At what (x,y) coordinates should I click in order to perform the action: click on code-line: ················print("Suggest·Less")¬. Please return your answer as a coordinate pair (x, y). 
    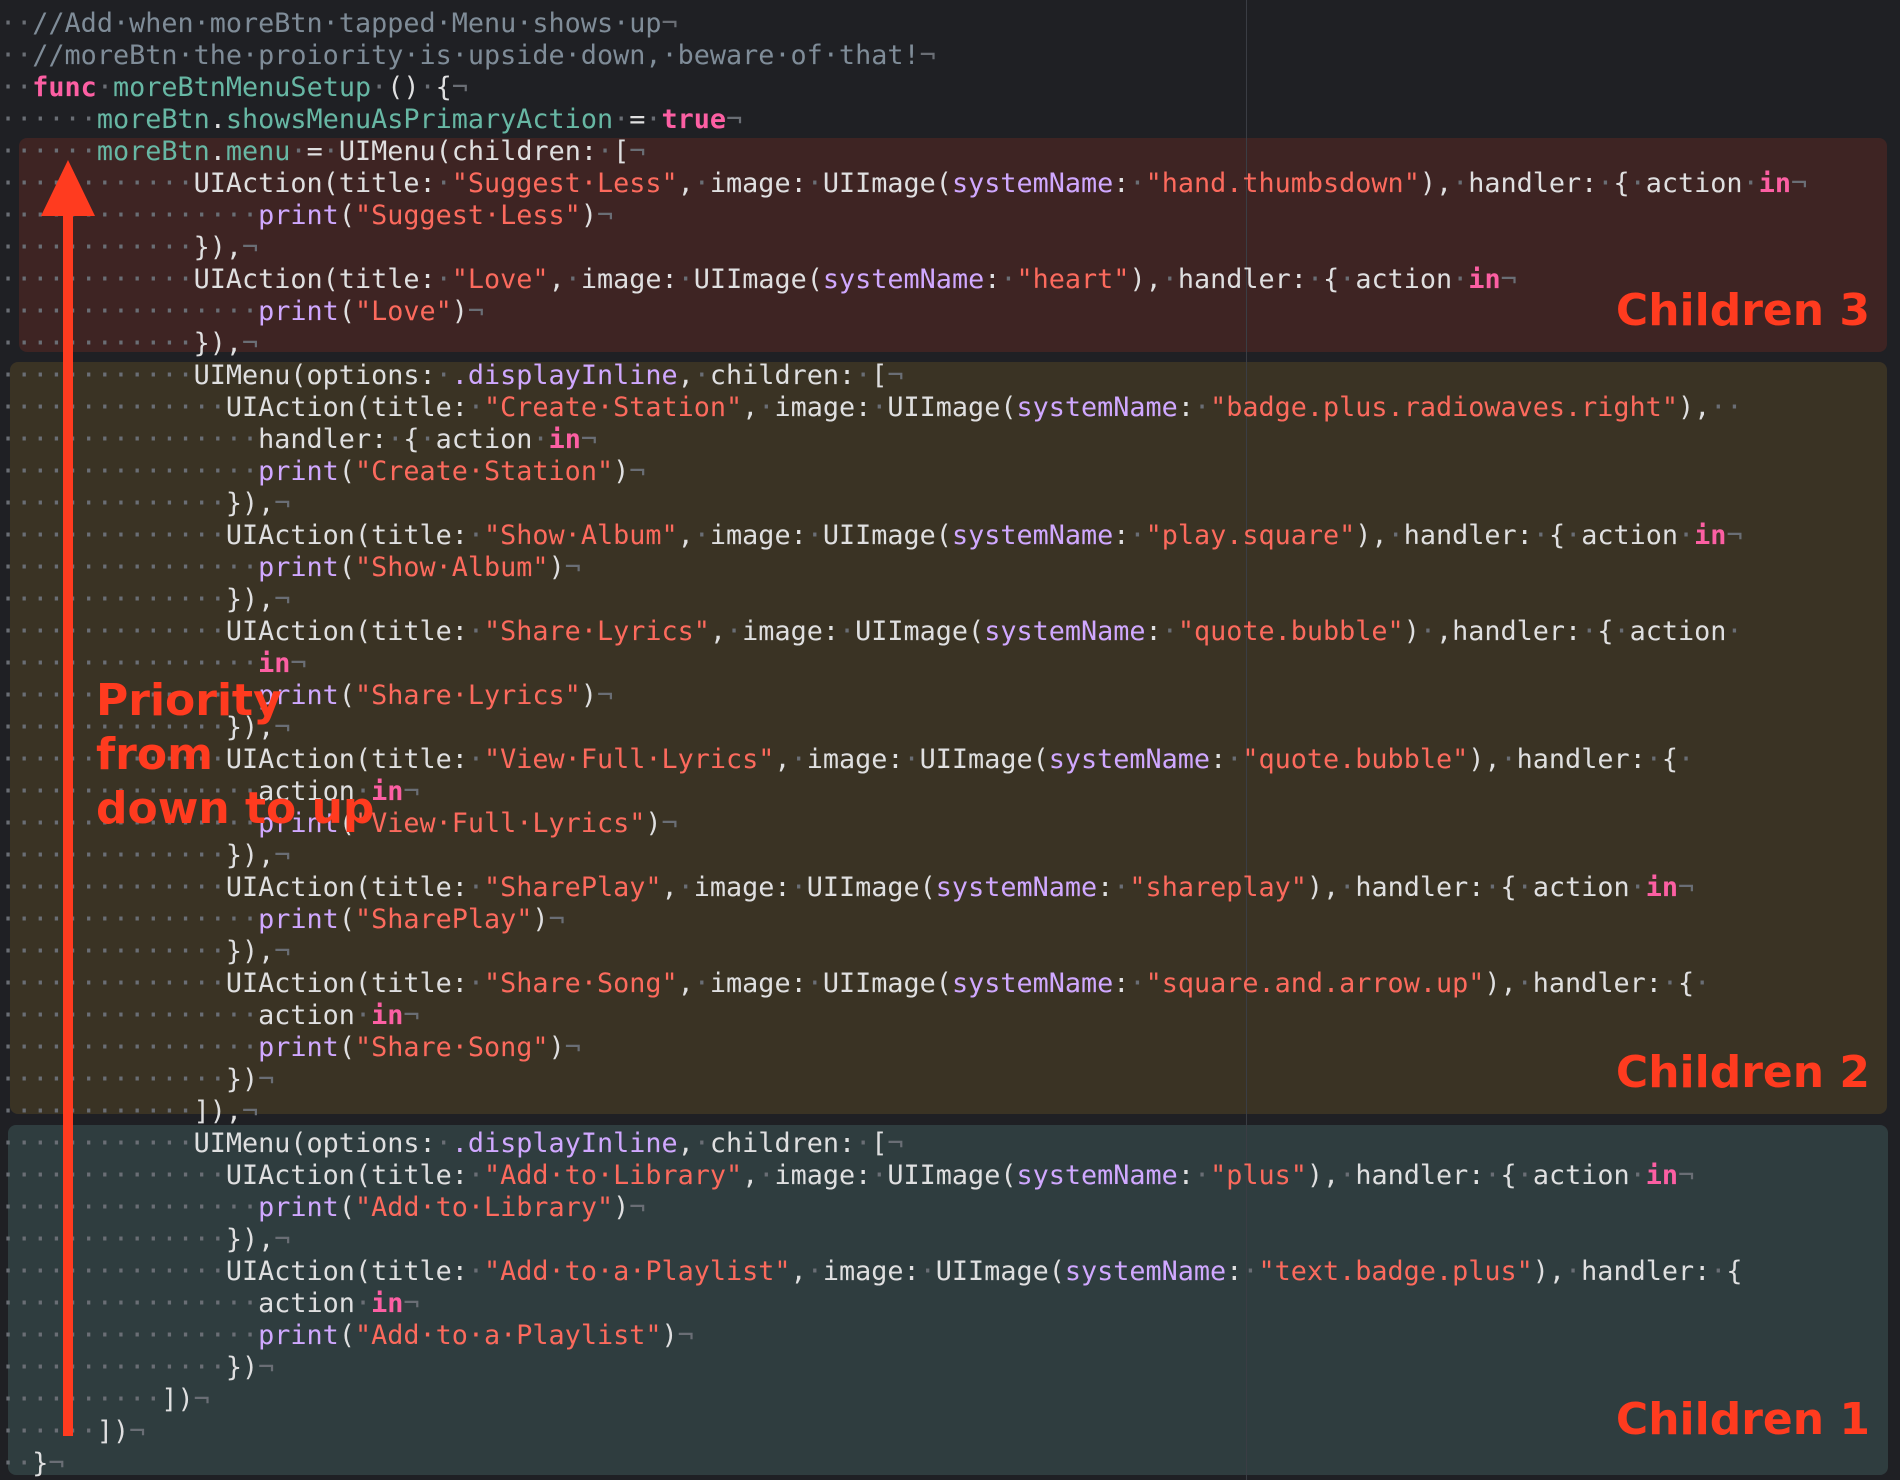
    Looking at the image, I should click on (903, 216).